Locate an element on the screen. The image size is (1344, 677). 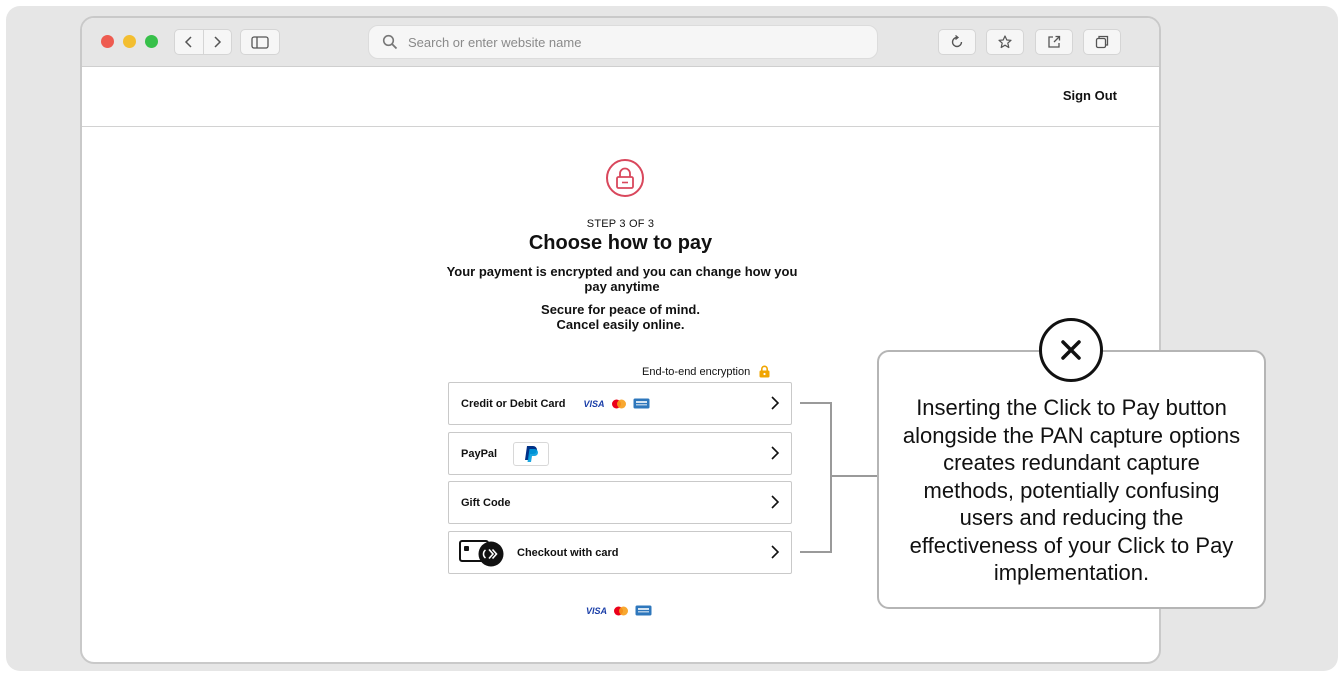
bookmark-star-icon is located at coordinates (1005, 42).